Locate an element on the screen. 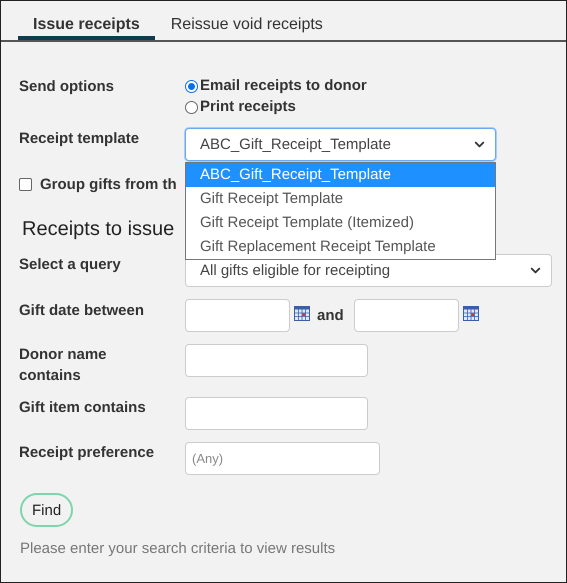 Image resolution: width=567 pixels, height=583 pixels. field-label: Receipt template is located at coordinates (79, 139).